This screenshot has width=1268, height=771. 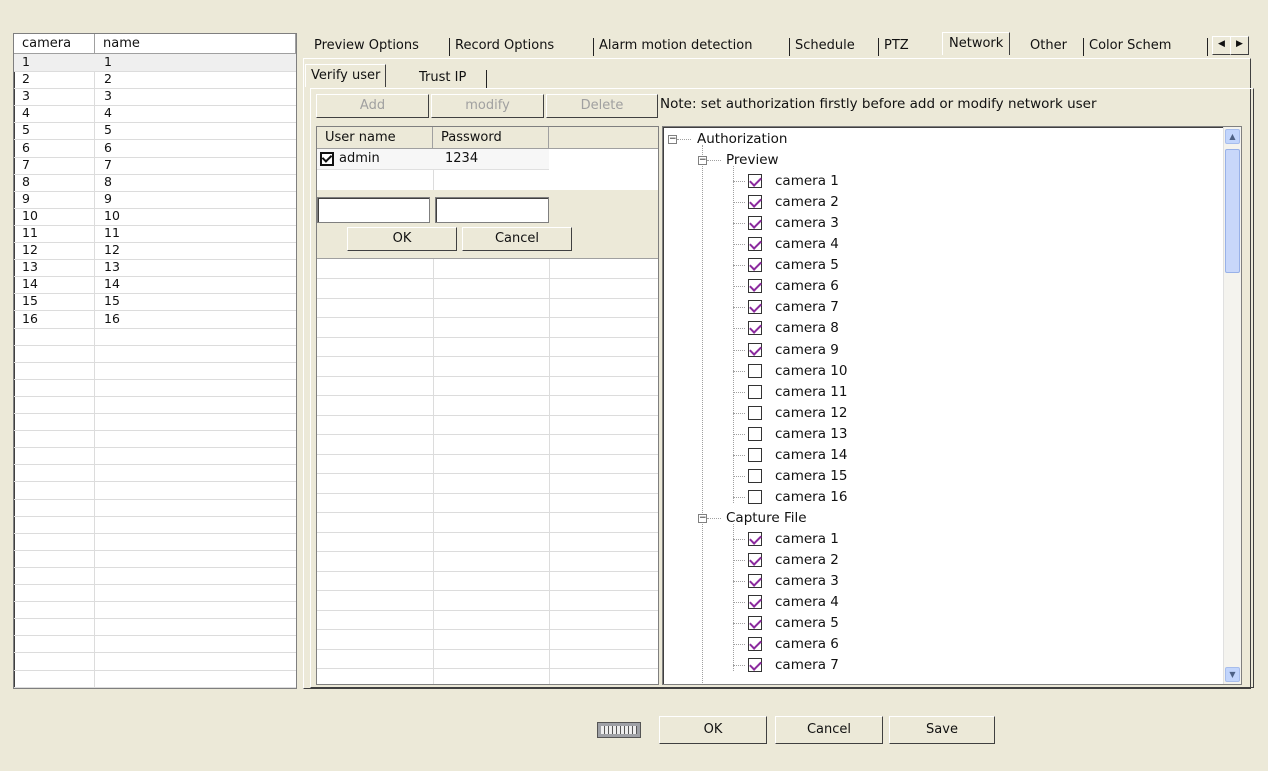 What do you see at coordinates (372, 106) in the screenshot?
I see `add-button: Add` at bounding box center [372, 106].